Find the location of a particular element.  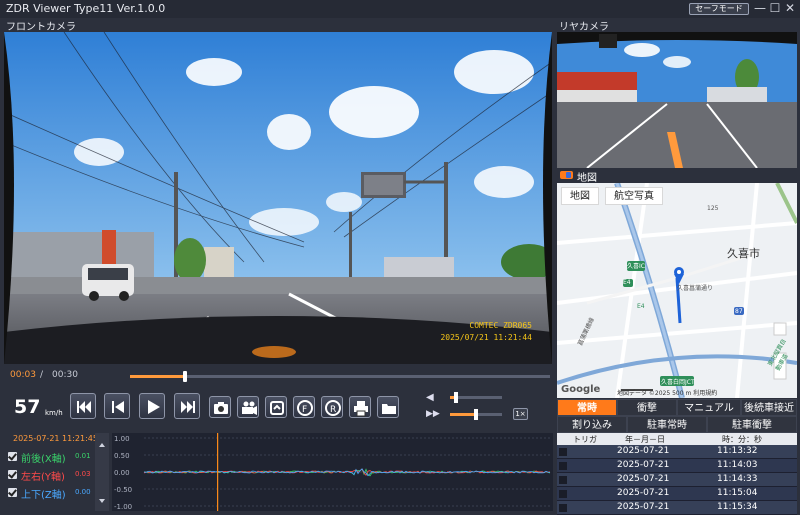

app-title: ZDR Viewer Type11 Ver.1.0.0 is located at coordinates (86, 8).